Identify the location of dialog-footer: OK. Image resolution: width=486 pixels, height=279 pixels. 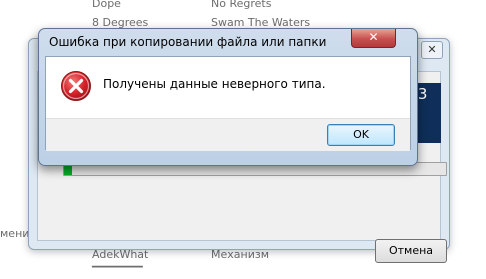
(228, 134).